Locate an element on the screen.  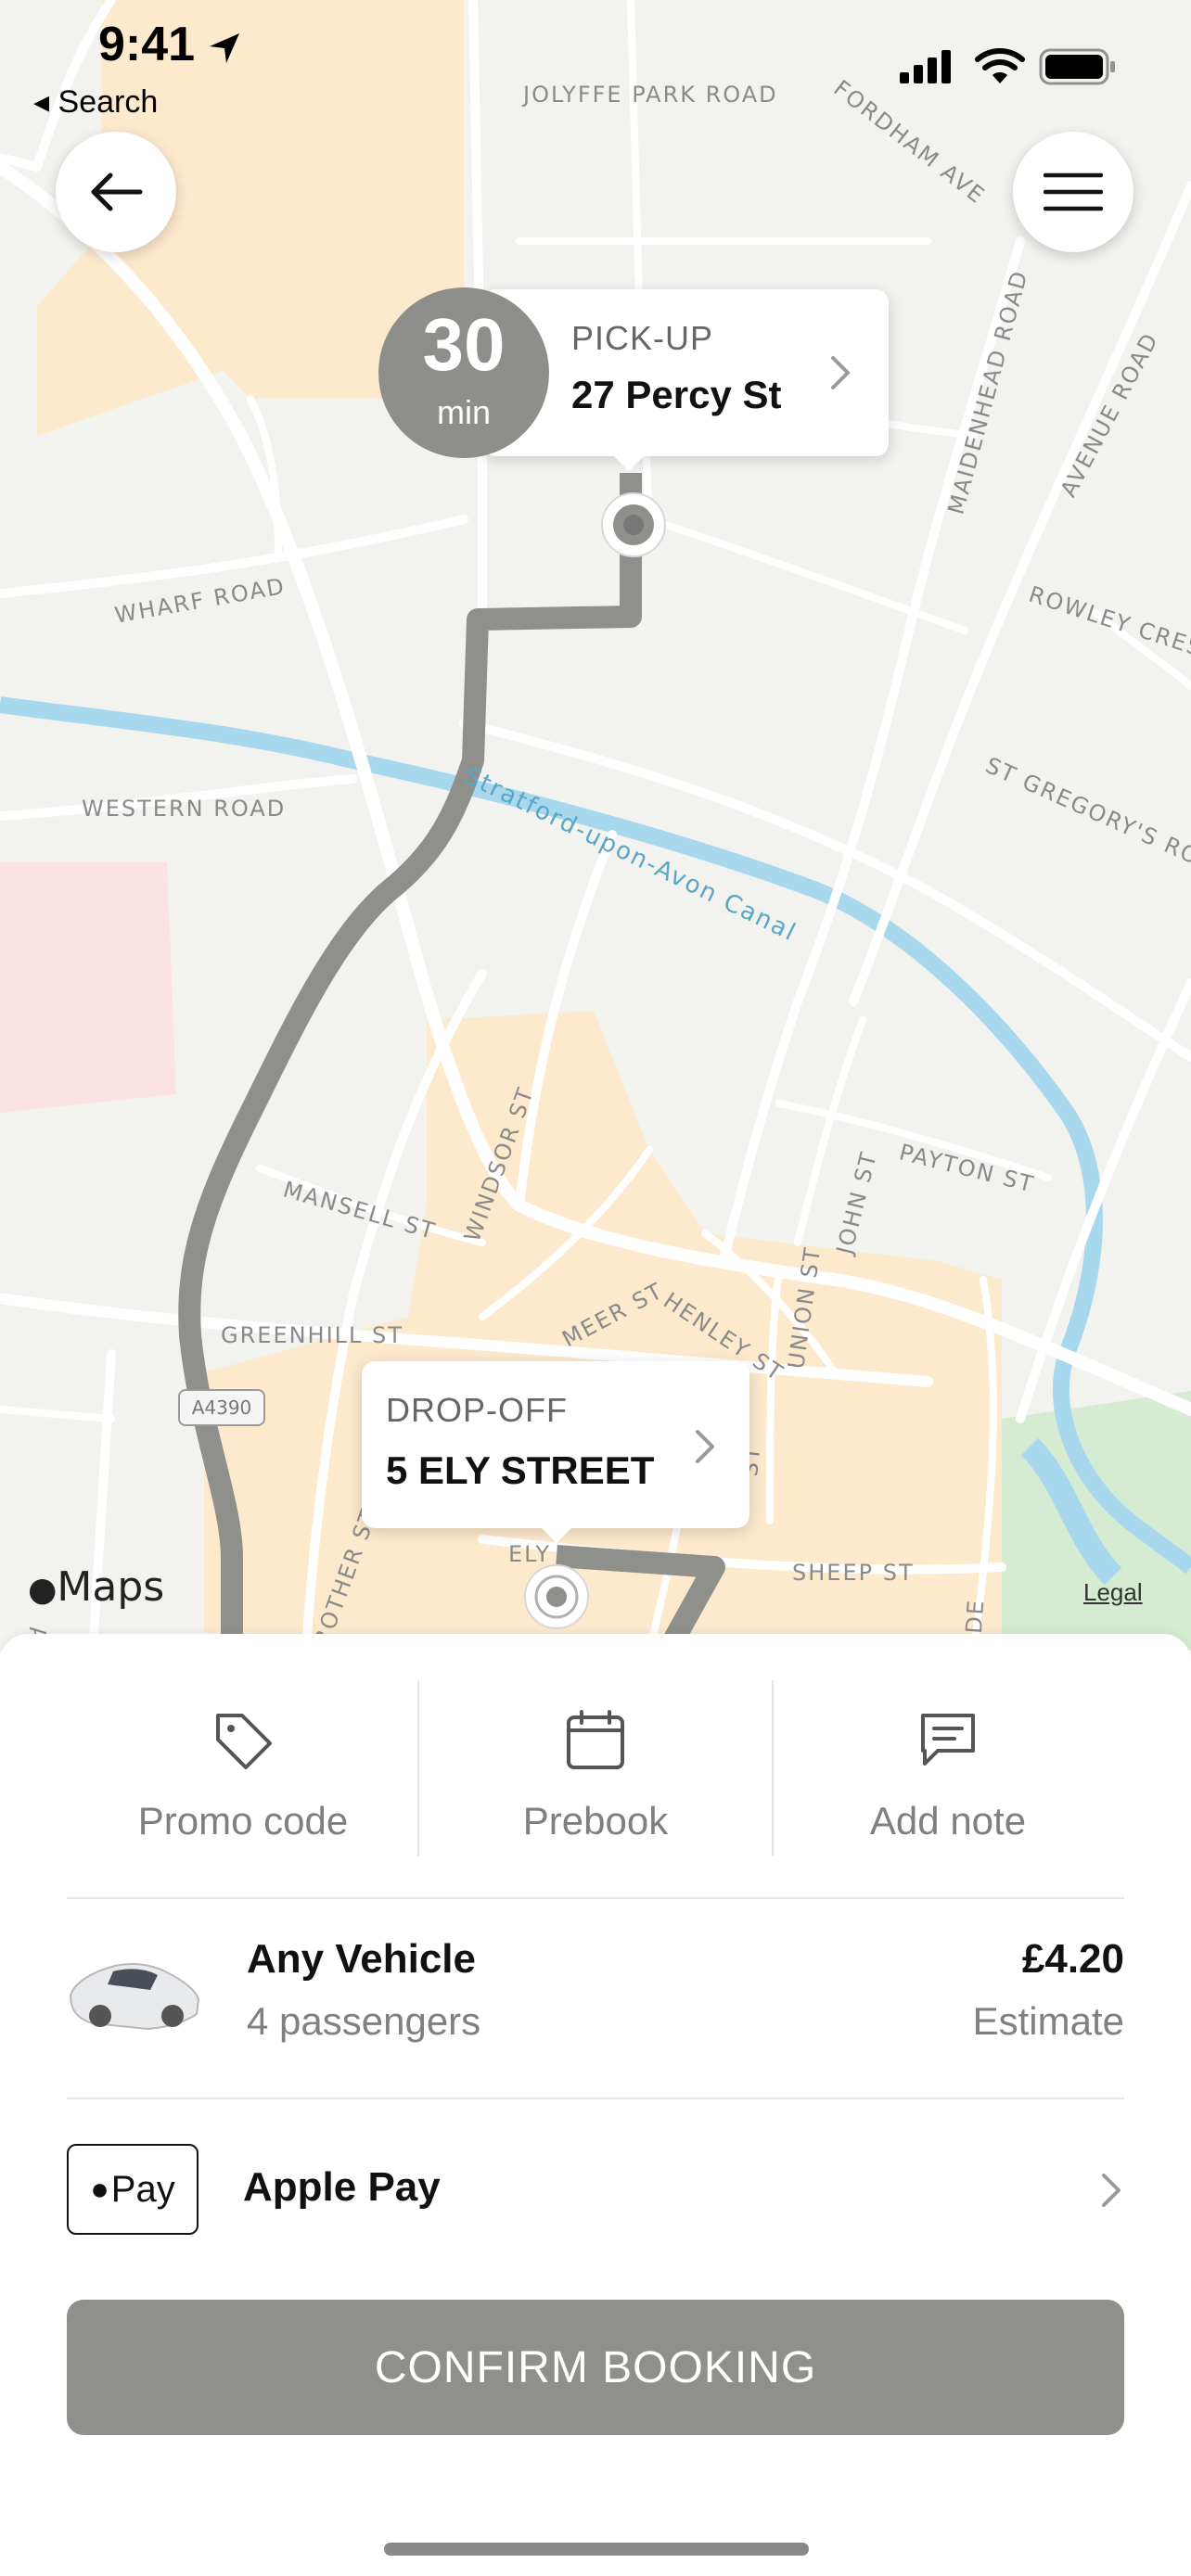
dropoff-caption: DROP-OFF is located at coordinates (477, 1410).